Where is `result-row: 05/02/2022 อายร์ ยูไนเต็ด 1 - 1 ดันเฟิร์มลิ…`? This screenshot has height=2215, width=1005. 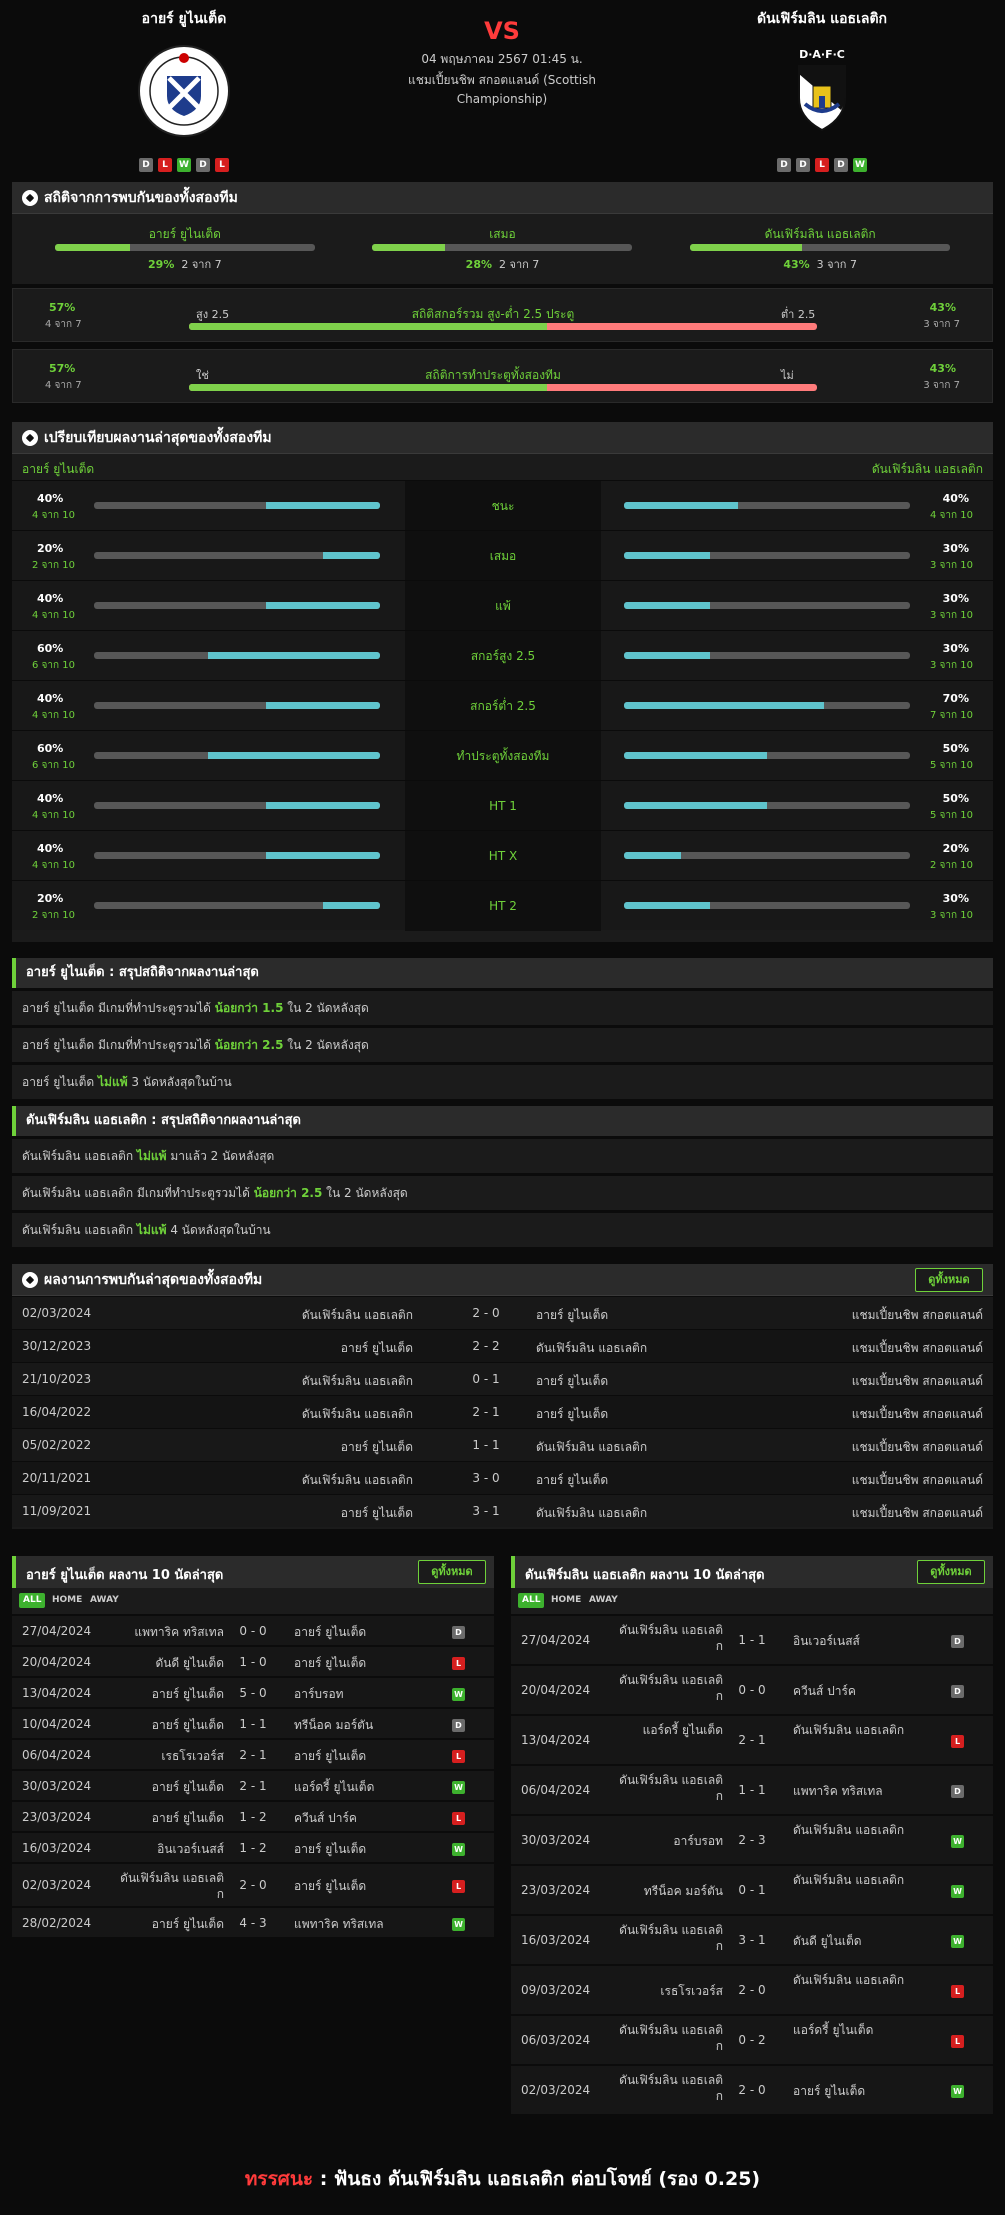 result-row: 05/02/2022 อายร์ ยูไนเต็ด 1 - 1 ดันเฟิร์มลิ… is located at coordinates (502, 1444).